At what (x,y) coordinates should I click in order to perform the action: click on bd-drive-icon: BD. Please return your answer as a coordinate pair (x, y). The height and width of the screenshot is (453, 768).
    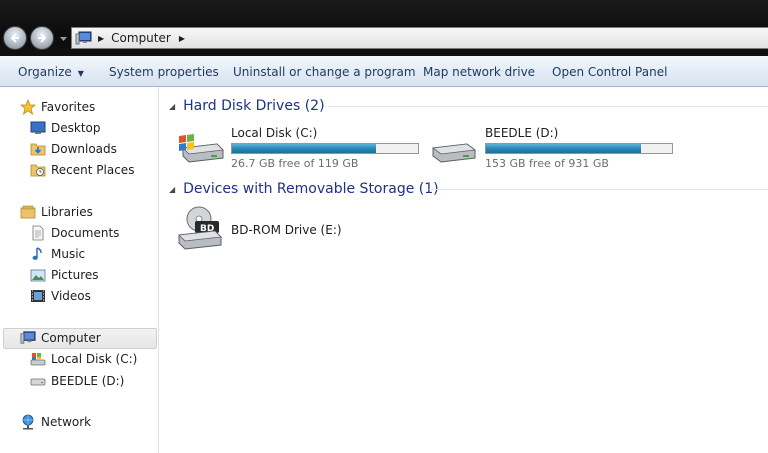
    Looking at the image, I should click on (200, 228).